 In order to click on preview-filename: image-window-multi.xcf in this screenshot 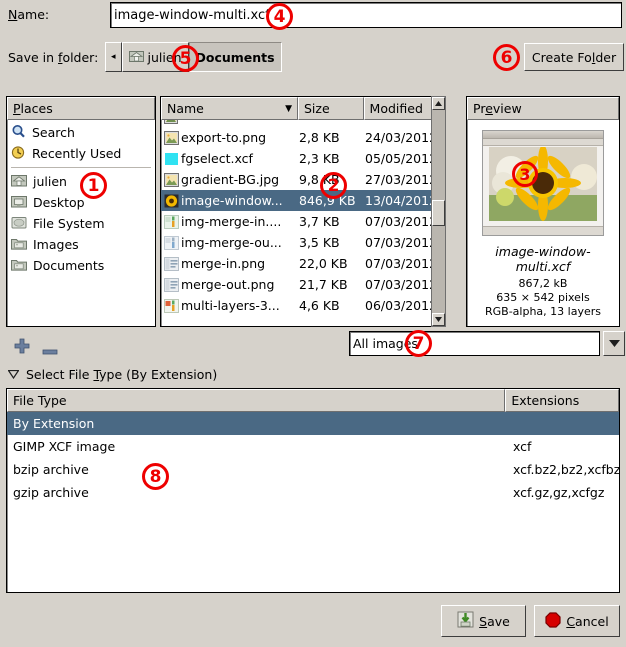, I will do `click(543, 259)`.